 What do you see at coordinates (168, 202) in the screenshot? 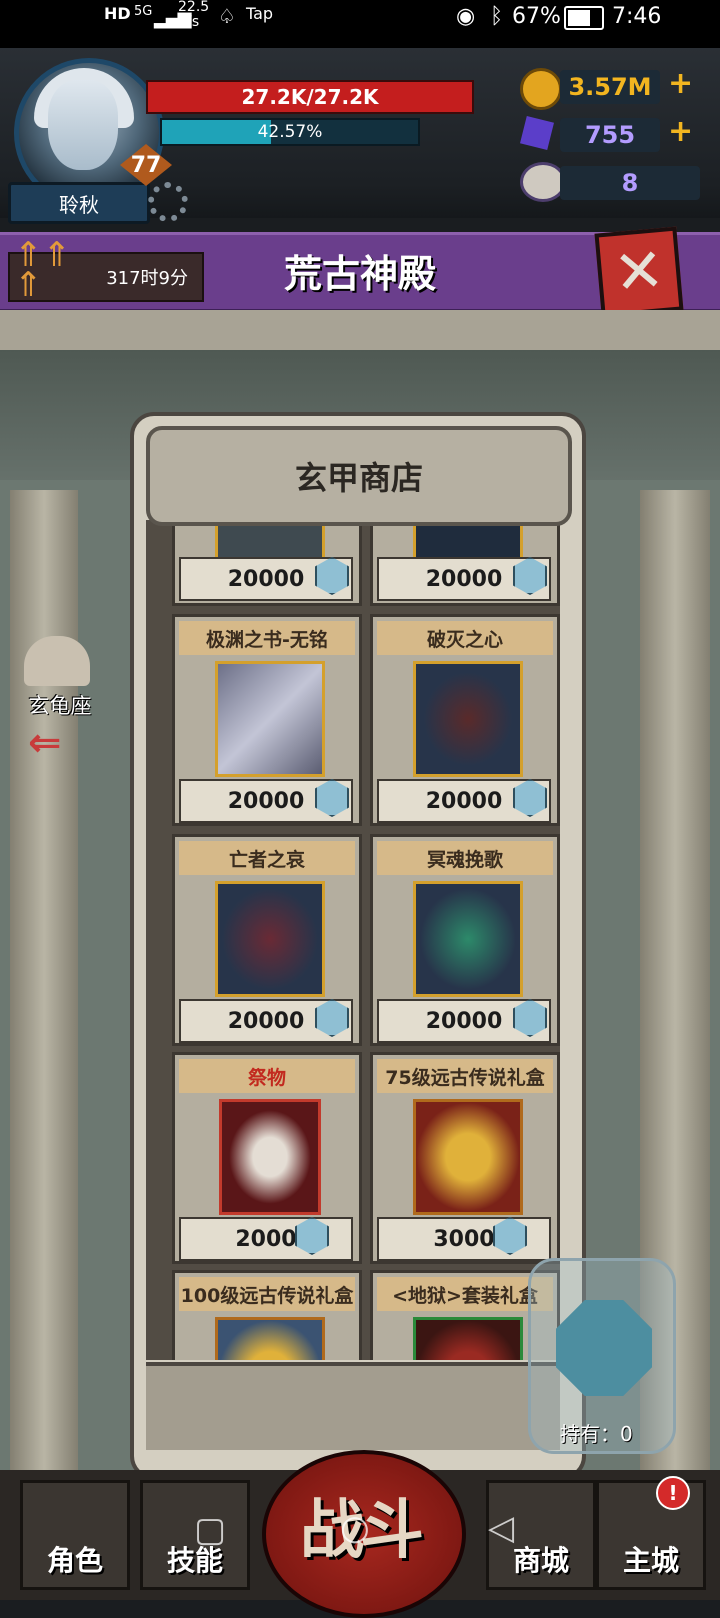
I see `settings-gear-icon` at bounding box center [168, 202].